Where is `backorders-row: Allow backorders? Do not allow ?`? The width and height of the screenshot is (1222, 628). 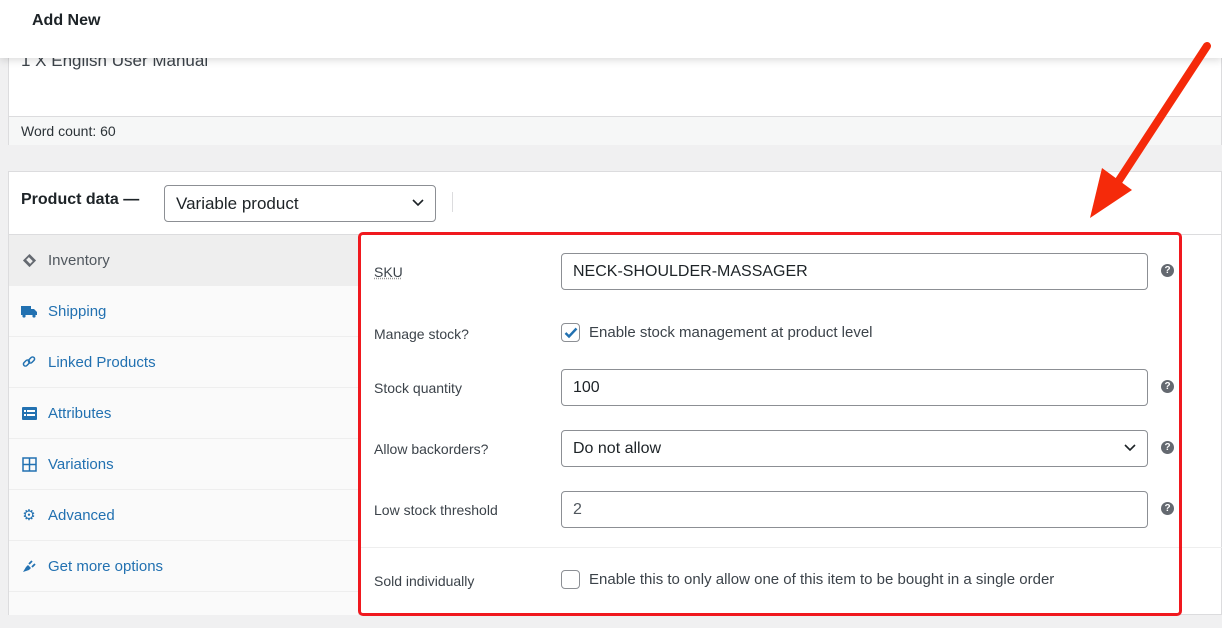 backorders-row: Allow backorders? Do not allow ? is located at coordinates (790, 450).